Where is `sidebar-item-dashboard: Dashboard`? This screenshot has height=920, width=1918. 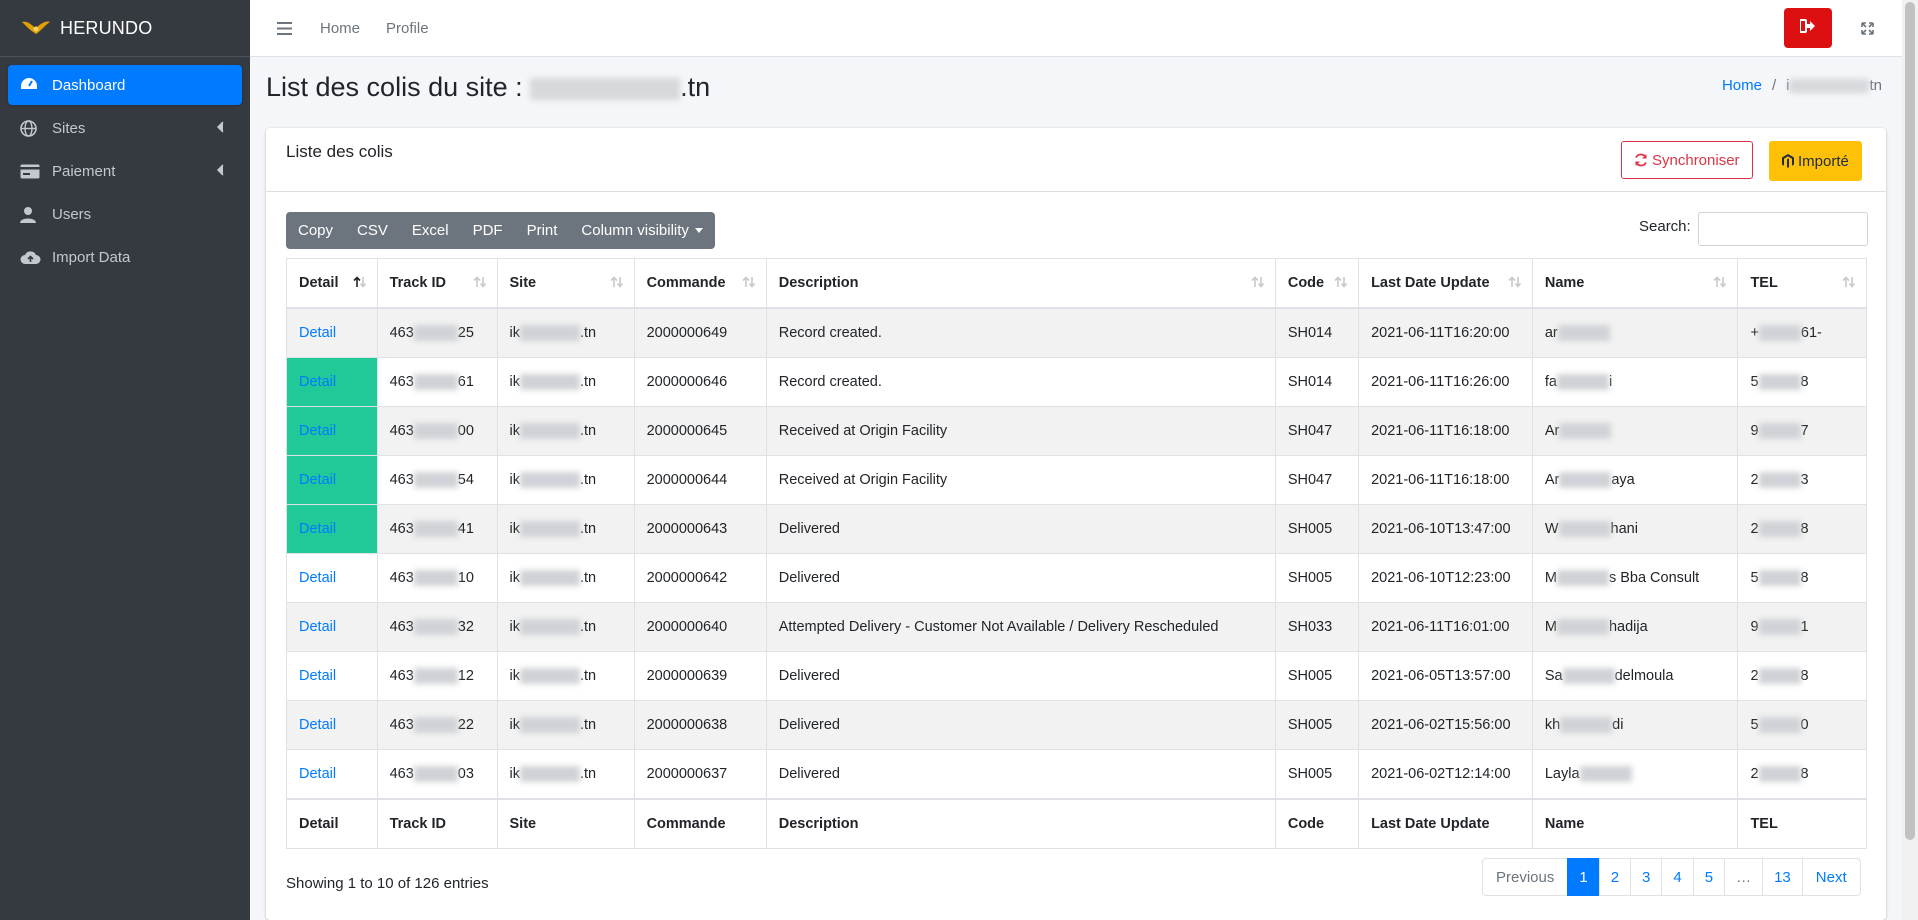
sidebar-item-dashboard: Dashboard is located at coordinates (125, 85).